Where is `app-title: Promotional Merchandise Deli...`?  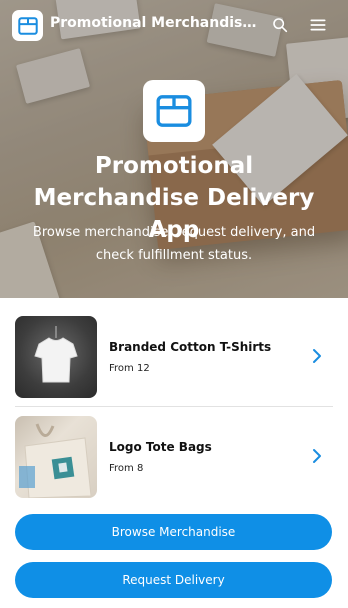
app-title: Promotional Merchandise Deli... is located at coordinates (156, 23).